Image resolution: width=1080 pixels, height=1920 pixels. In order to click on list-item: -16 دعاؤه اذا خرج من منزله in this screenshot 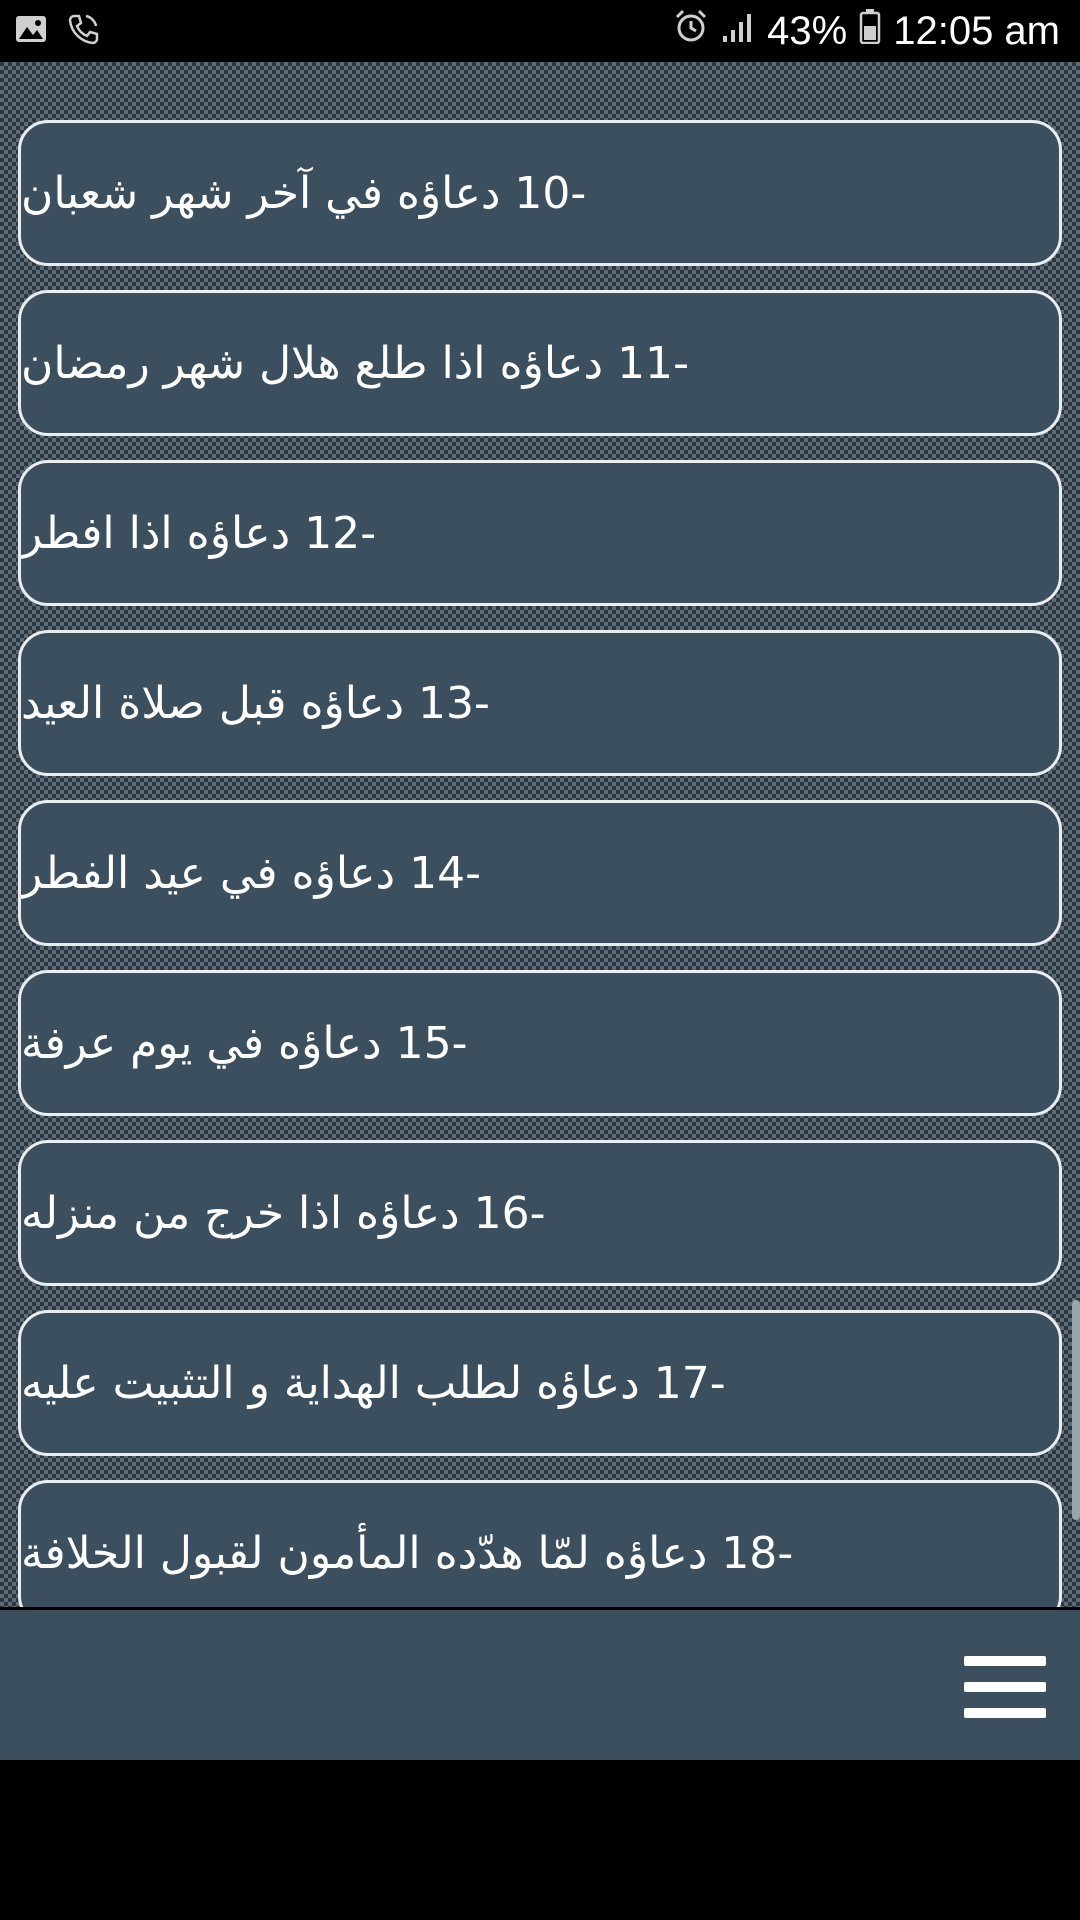, I will do `click(540, 1213)`.